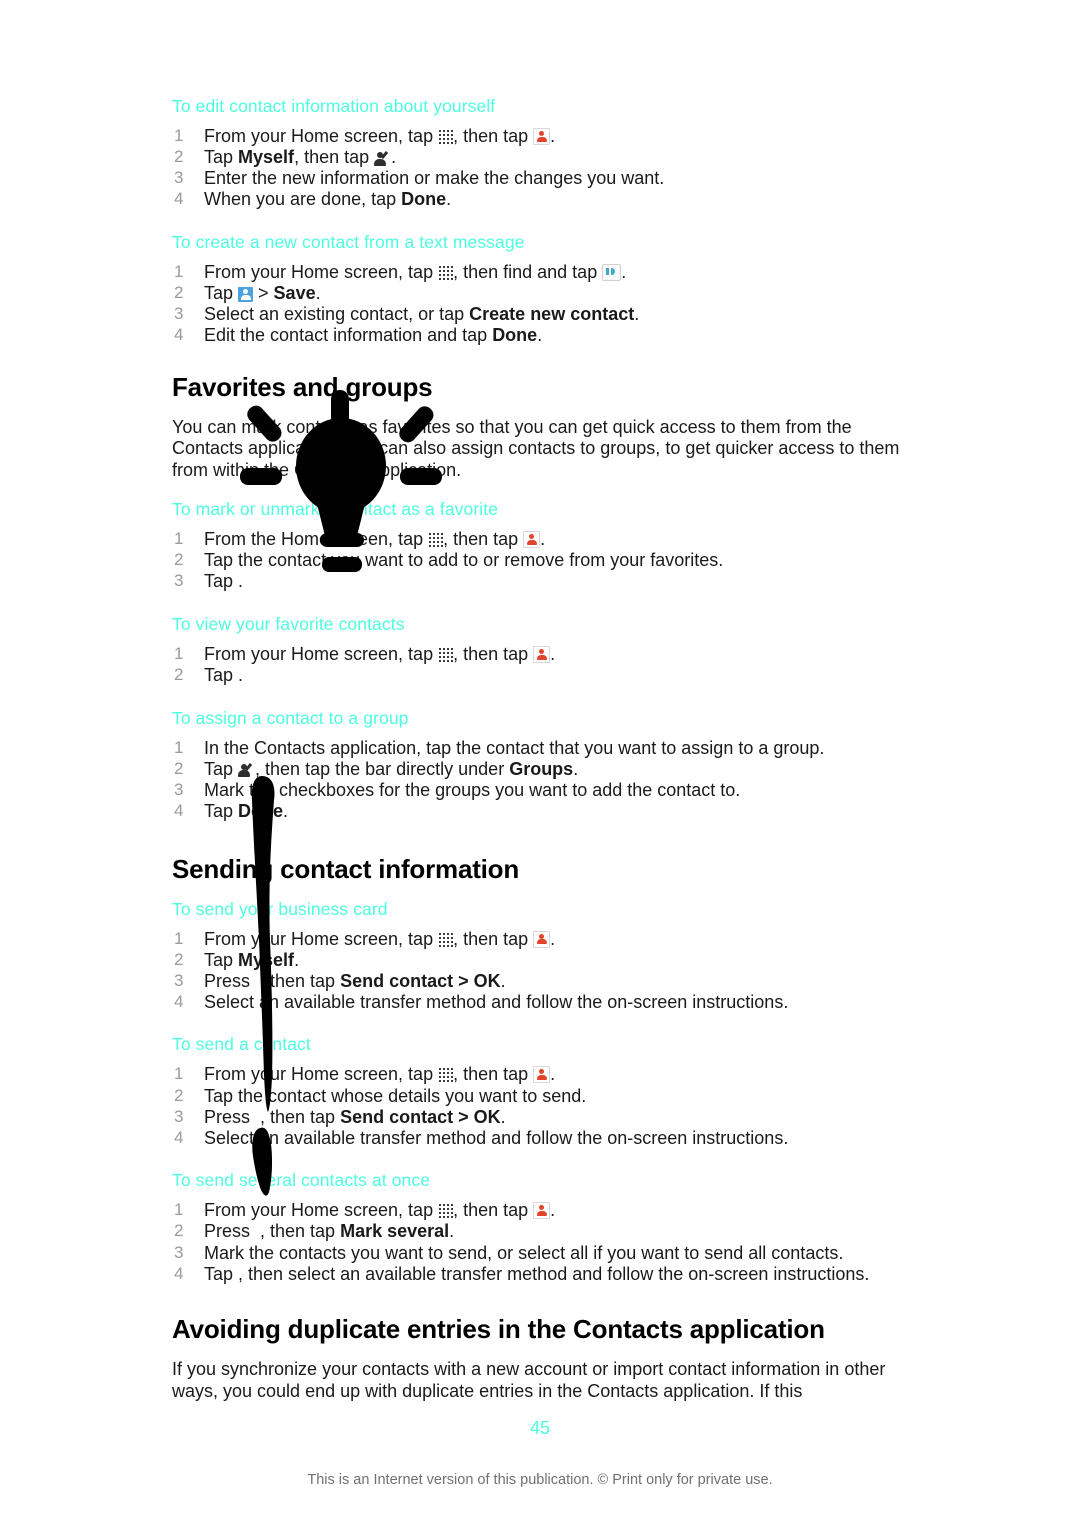  Describe the element at coordinates (302, 386) in the screenshot. I see `page-title: Favorites and groups` at that location.